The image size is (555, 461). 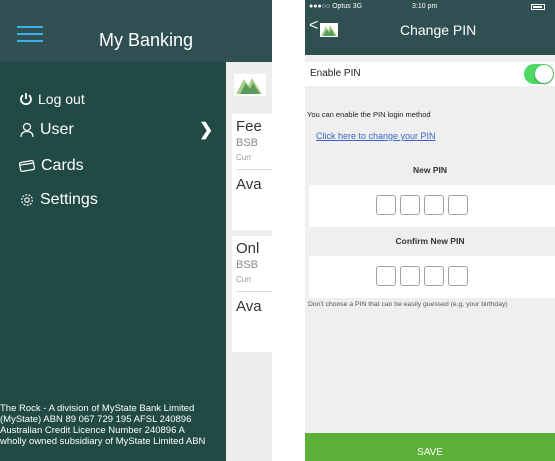 I want to click on footer-line: (MyState) ABN 89 067 729 195 AFSL 240896, so click(x=96, y=419).